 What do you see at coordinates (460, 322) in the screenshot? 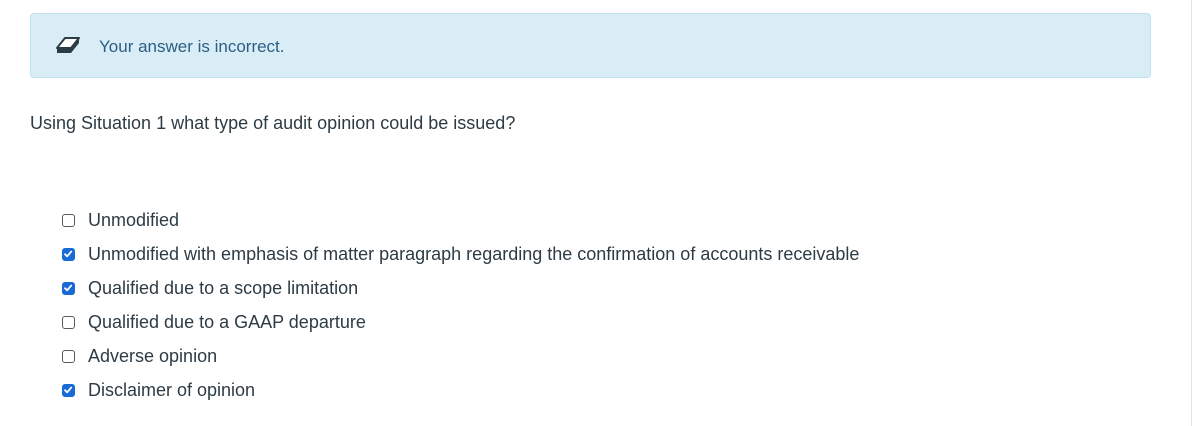
I see `answer-option: Qualified due to a GAAP departure` at bounding box center [460, 322].